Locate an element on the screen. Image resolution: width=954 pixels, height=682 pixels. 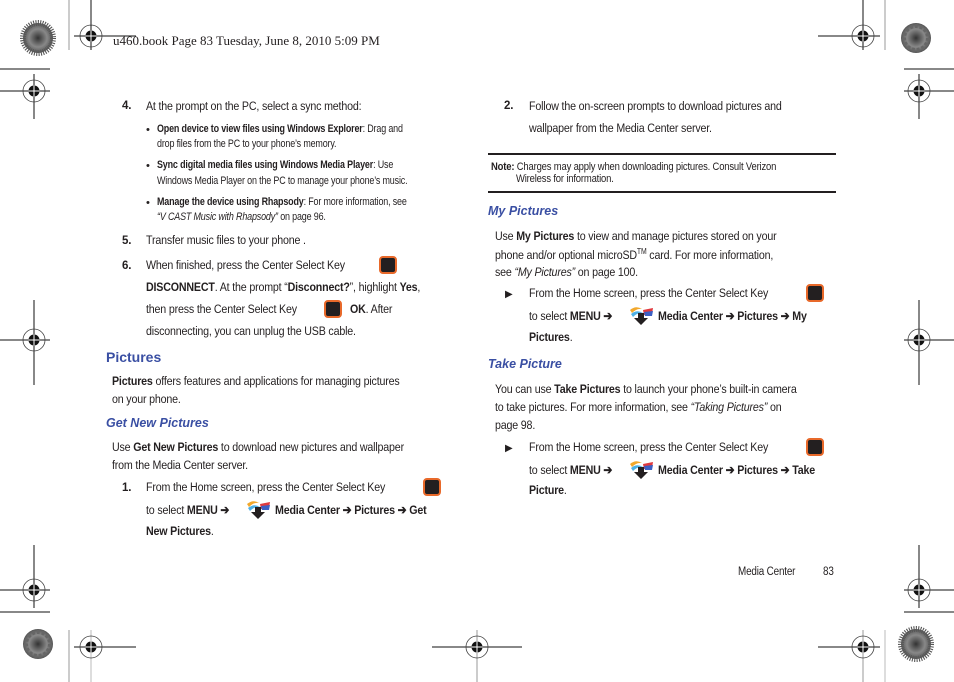
cross-reference-link: “Taking Pictures” is located at coordinates (729, 407).